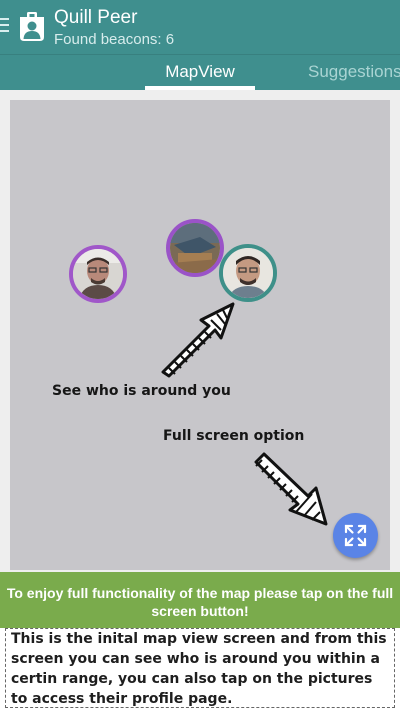  I want to click on app-toolbar: Quill Peer Found beacons: 6, so click(200, 27).